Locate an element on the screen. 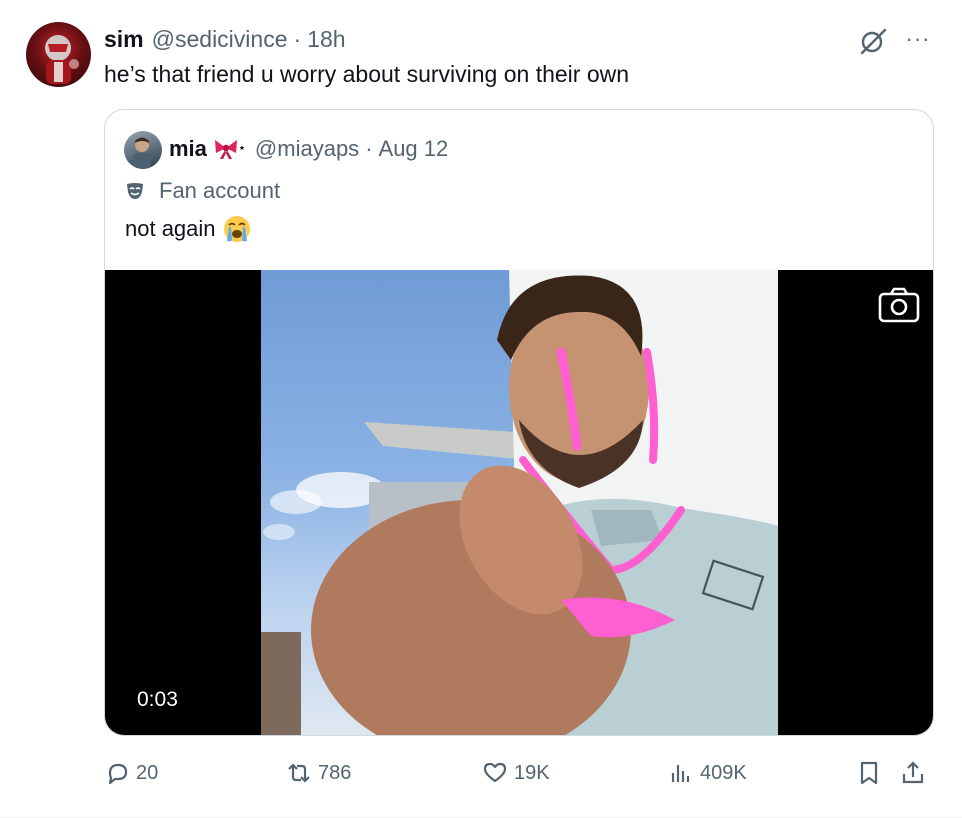 The width and height of the screenshot is (962, 818). repost-icon is located at coordinates (299, 773).